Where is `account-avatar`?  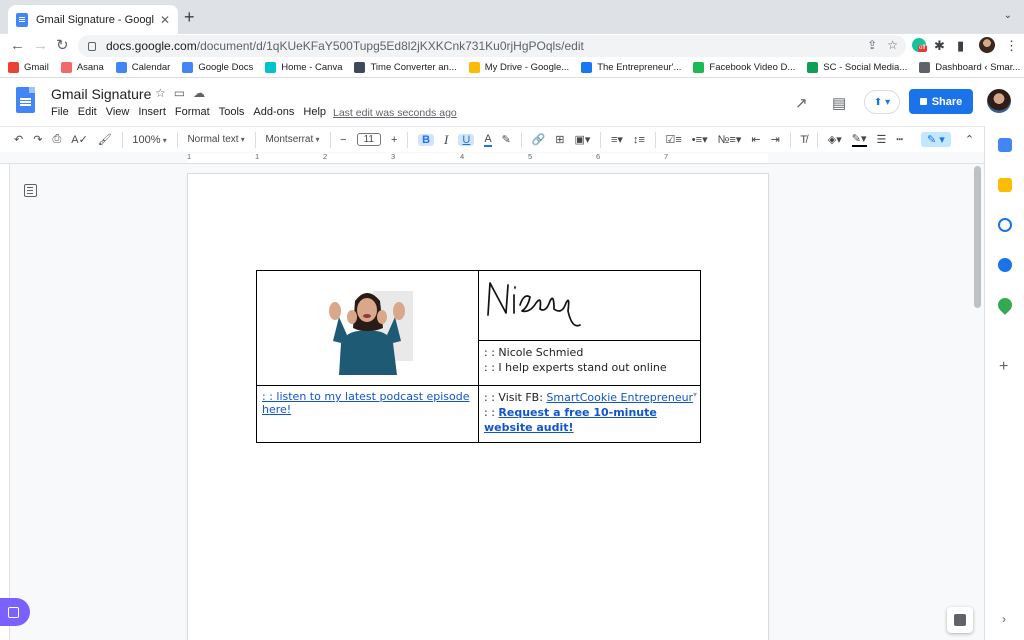 account-avatar is located at coordinates (999, 101).